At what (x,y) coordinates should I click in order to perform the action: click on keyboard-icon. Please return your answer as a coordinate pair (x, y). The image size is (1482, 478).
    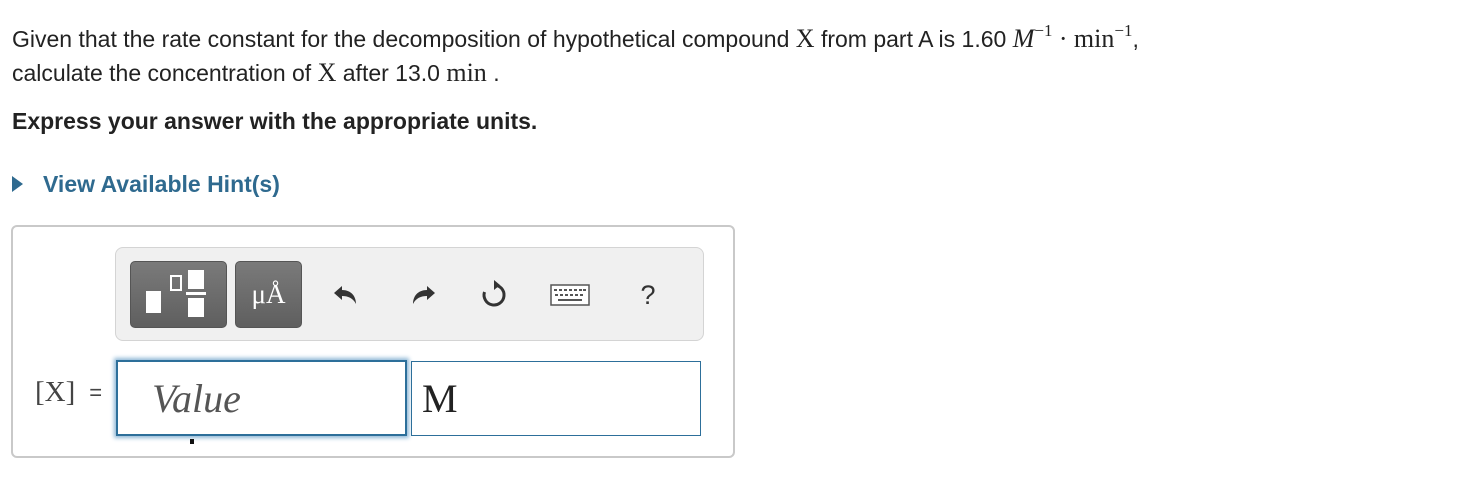
    Looking at the image, I should click on (570, 295).